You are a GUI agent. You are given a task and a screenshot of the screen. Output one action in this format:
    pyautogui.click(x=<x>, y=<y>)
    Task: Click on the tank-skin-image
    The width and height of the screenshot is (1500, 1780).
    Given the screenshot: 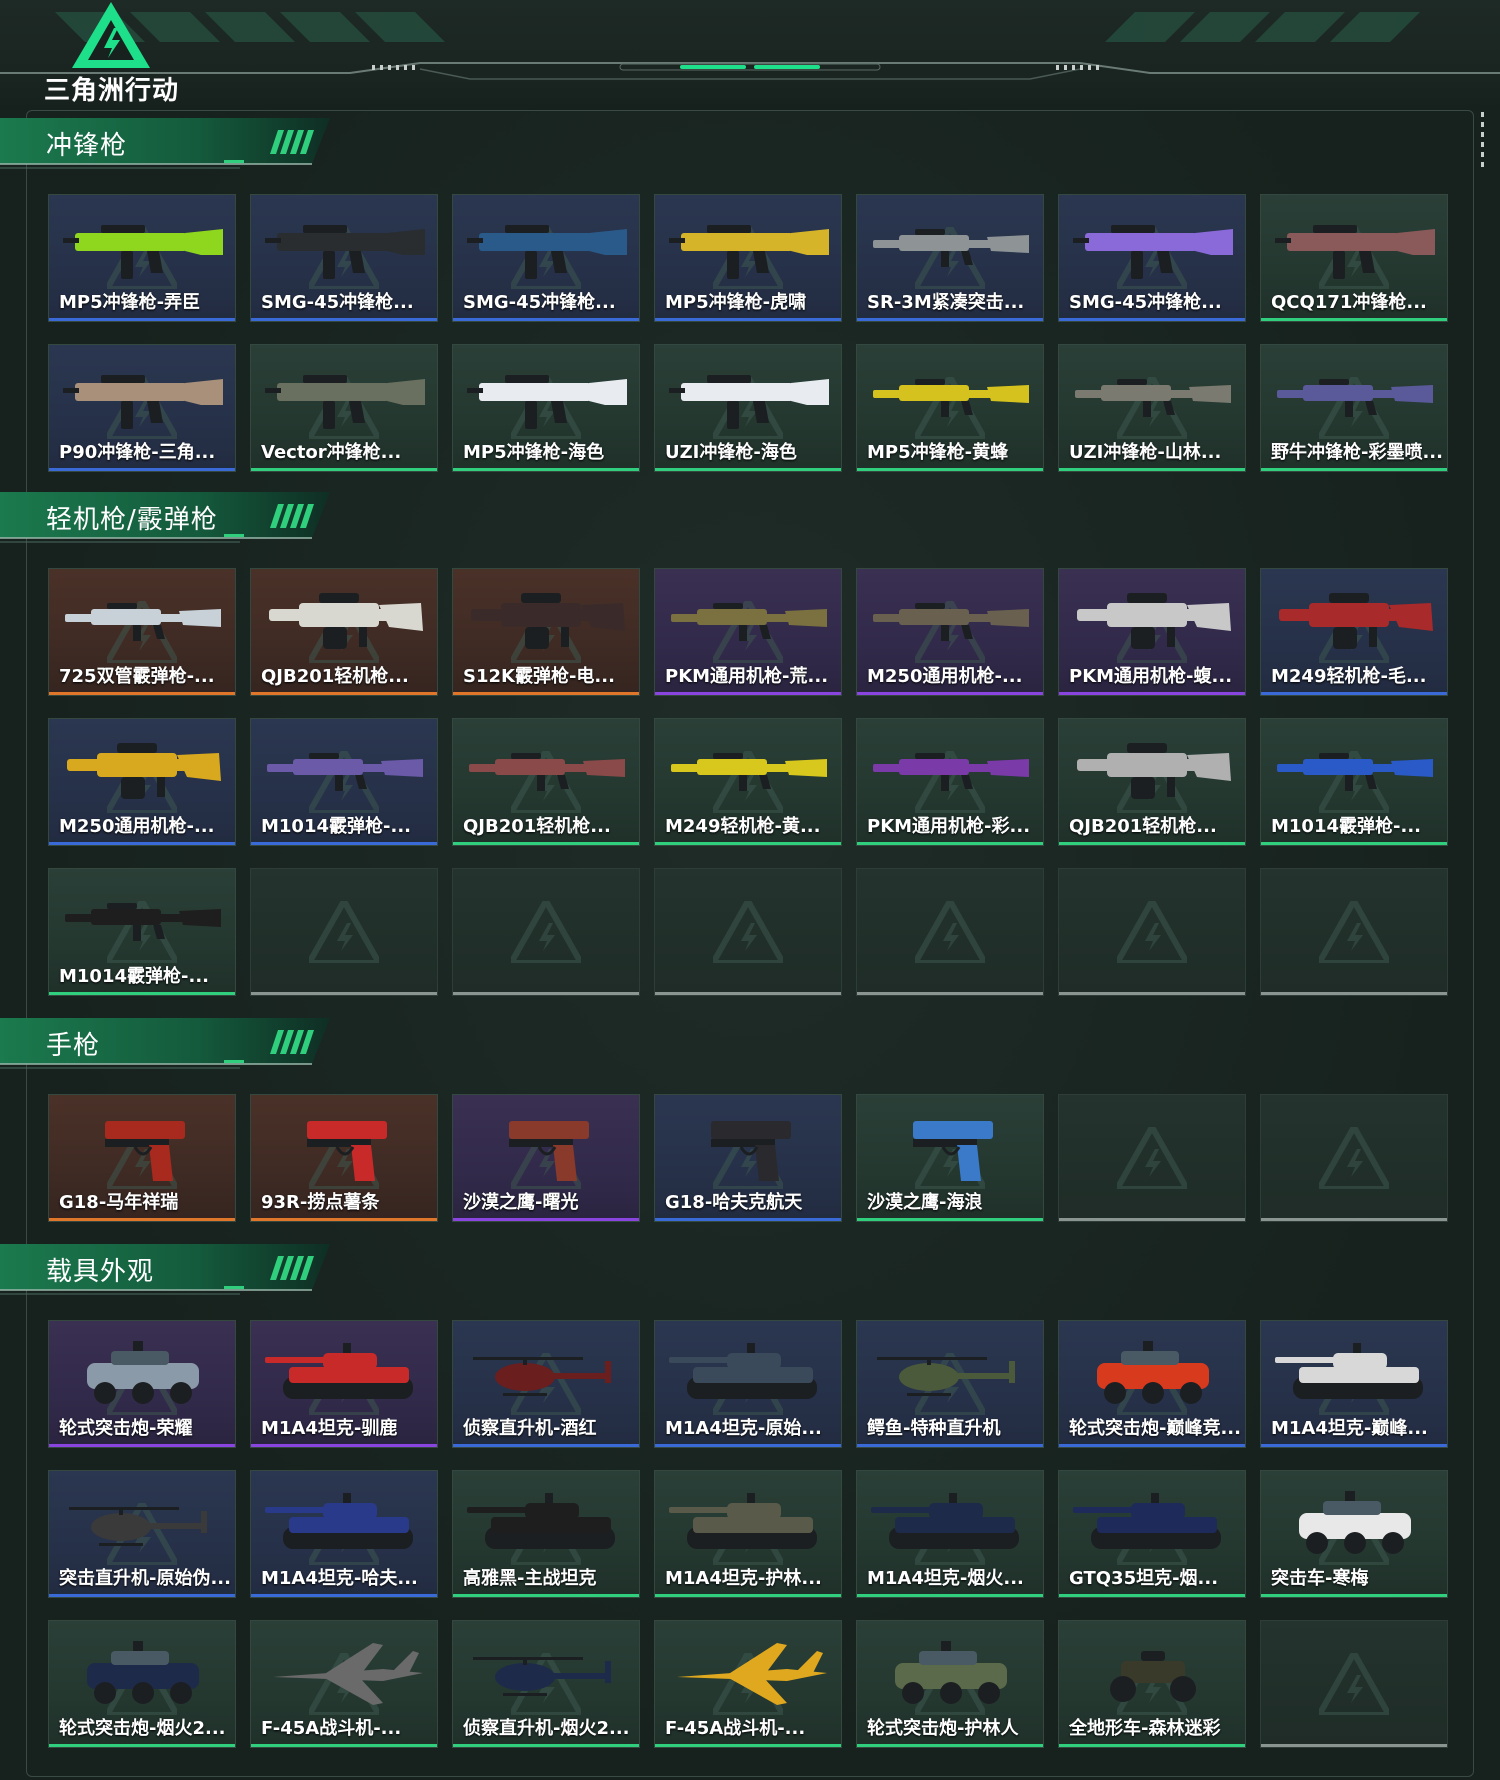 What is the action you would take?
    pyautogui.click(x=541, y=1521)
    